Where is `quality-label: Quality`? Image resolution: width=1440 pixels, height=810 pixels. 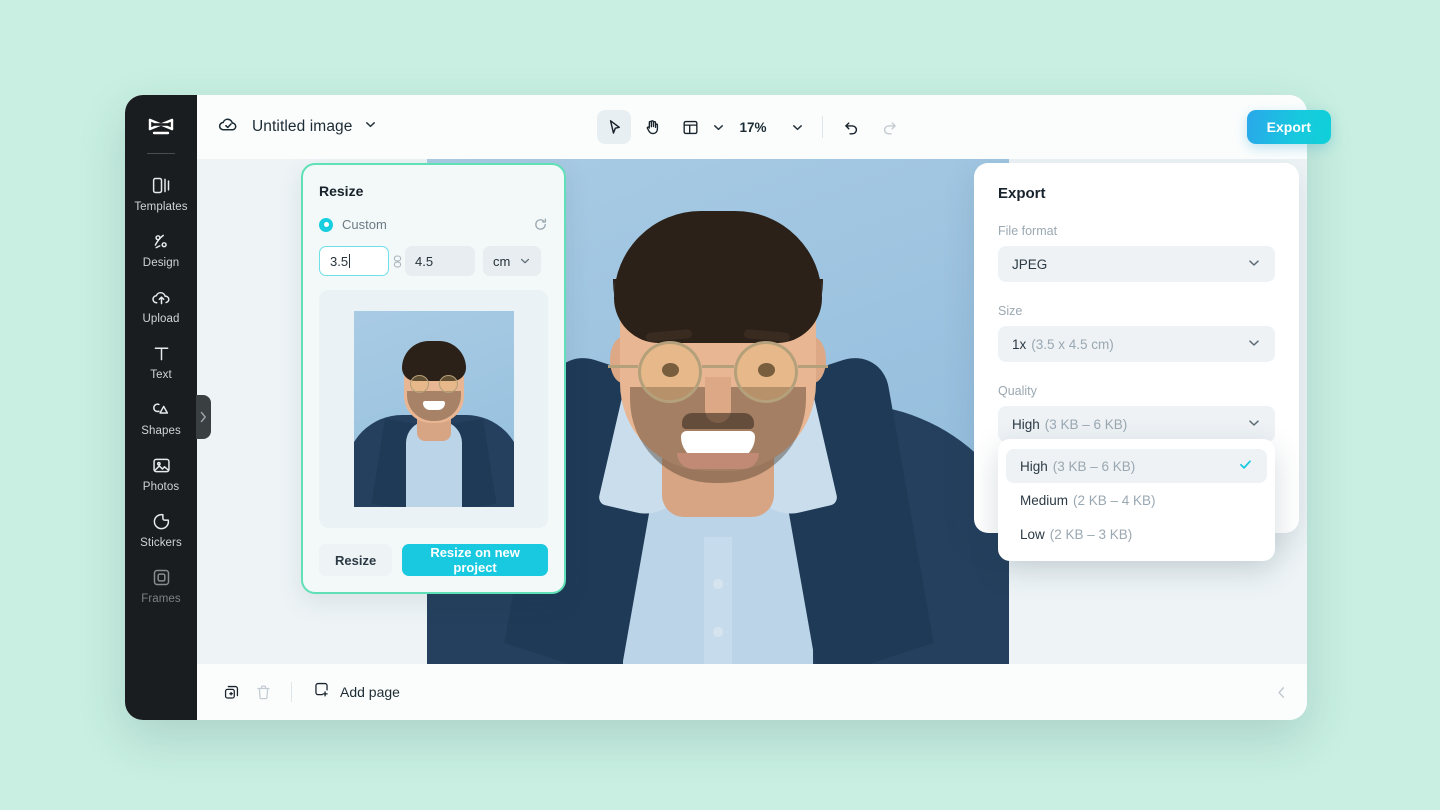
quality-label: Quality is located at coordinates (1017, 391).